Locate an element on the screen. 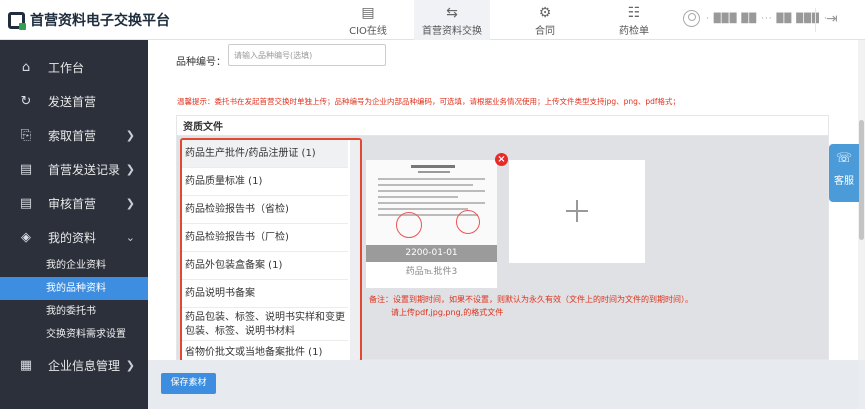 The image size is (865, 409). bottom-action-bar: 保存素材 is located at coordinates (503, 384).